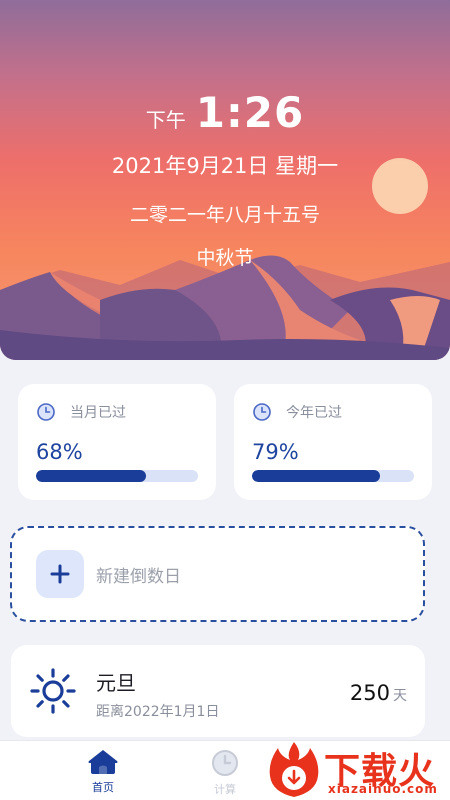 This screenshot has width=450, height=800. I want to click on holiday-name: 元旦, so click(116, 683).